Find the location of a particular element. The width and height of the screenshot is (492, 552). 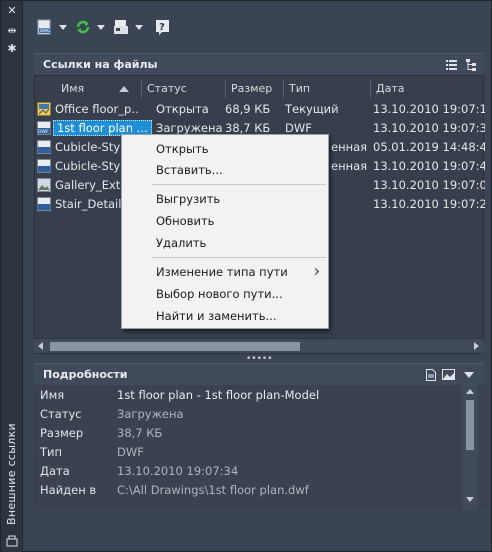

column-header-type: Тип is located at coordinates (326, 89).